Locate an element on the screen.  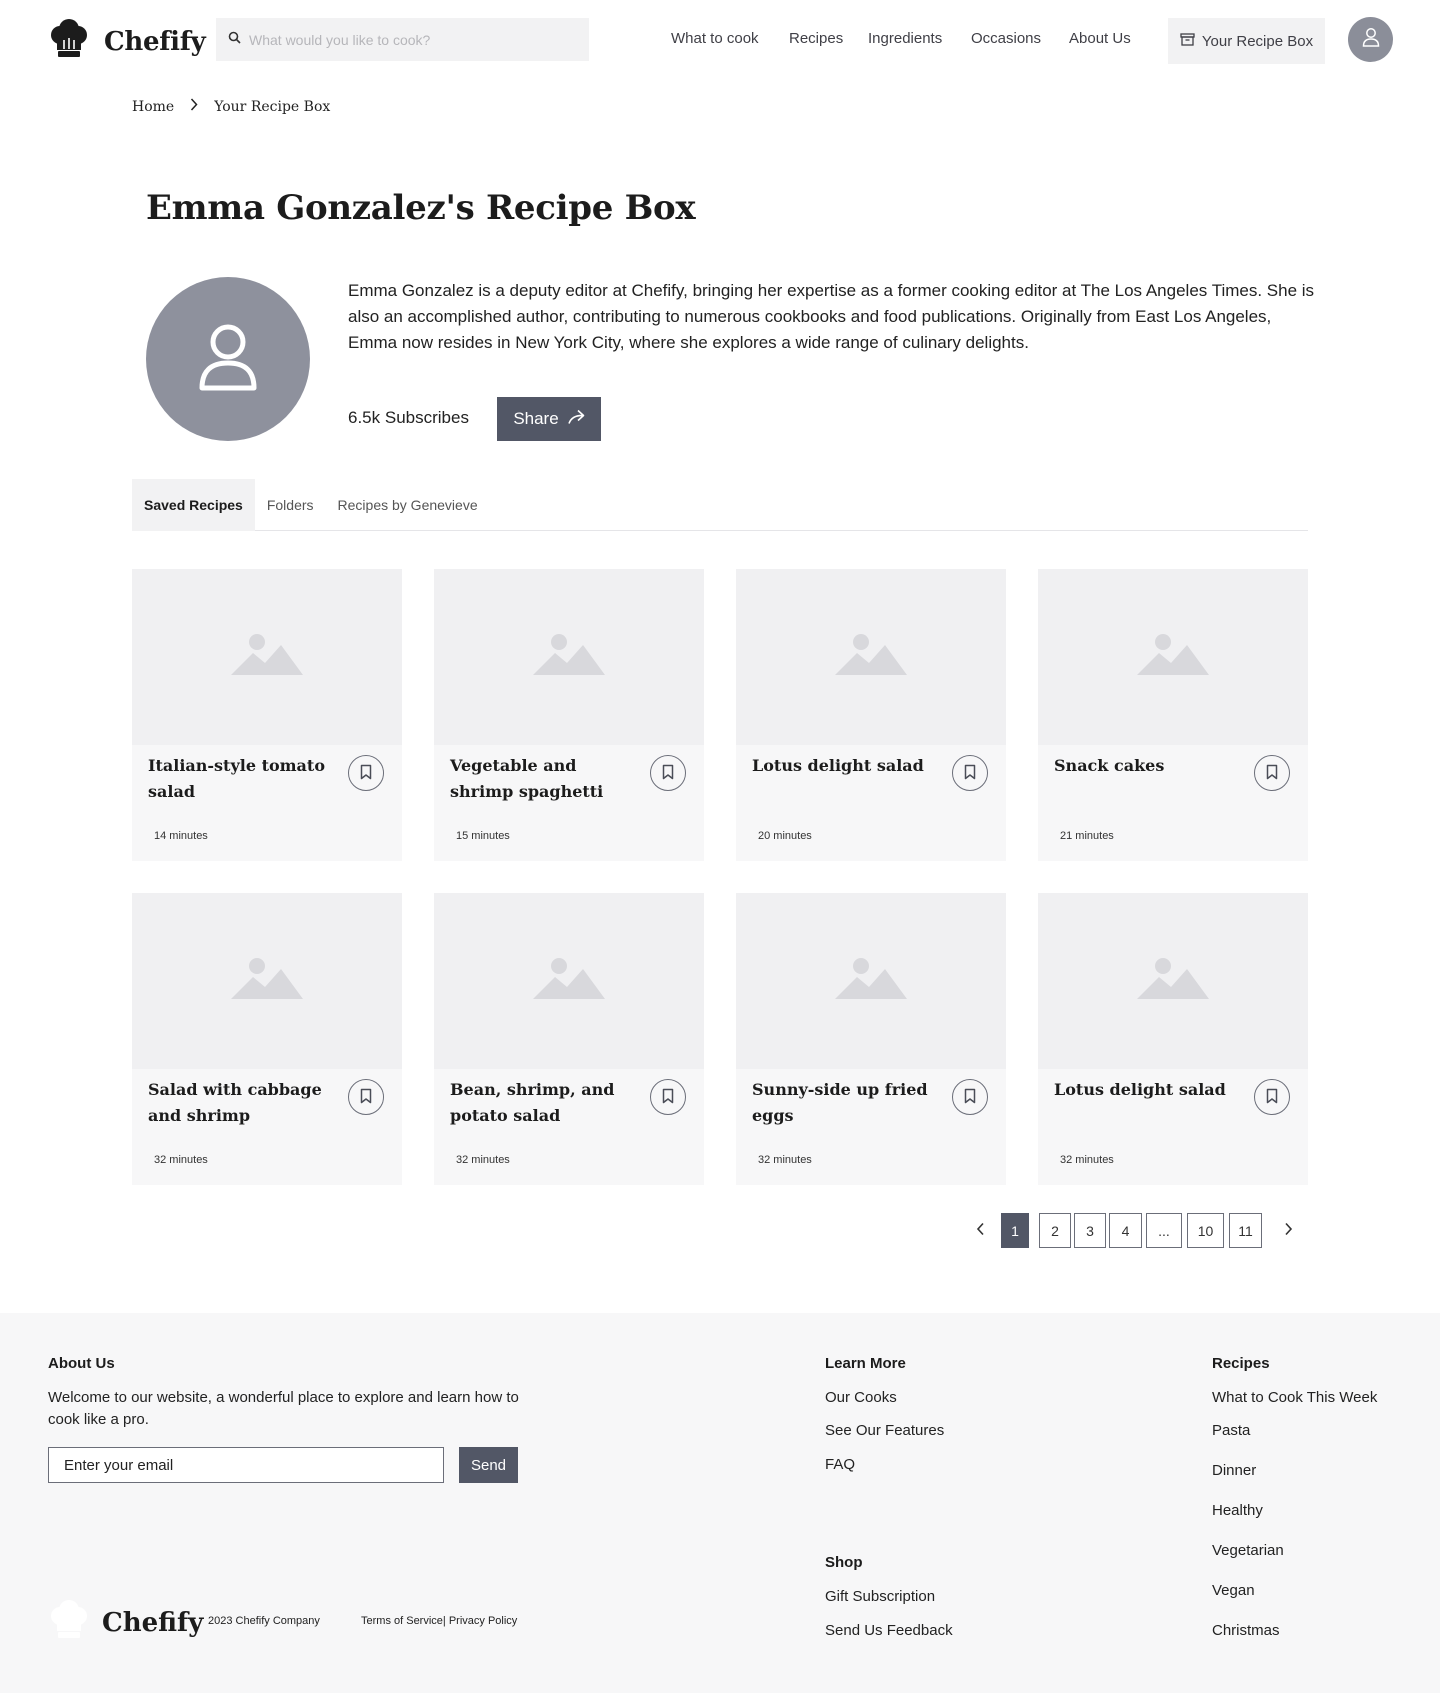
recipe-card: Lotus delight salad 20 minutes is located at coordinates (871, 715).